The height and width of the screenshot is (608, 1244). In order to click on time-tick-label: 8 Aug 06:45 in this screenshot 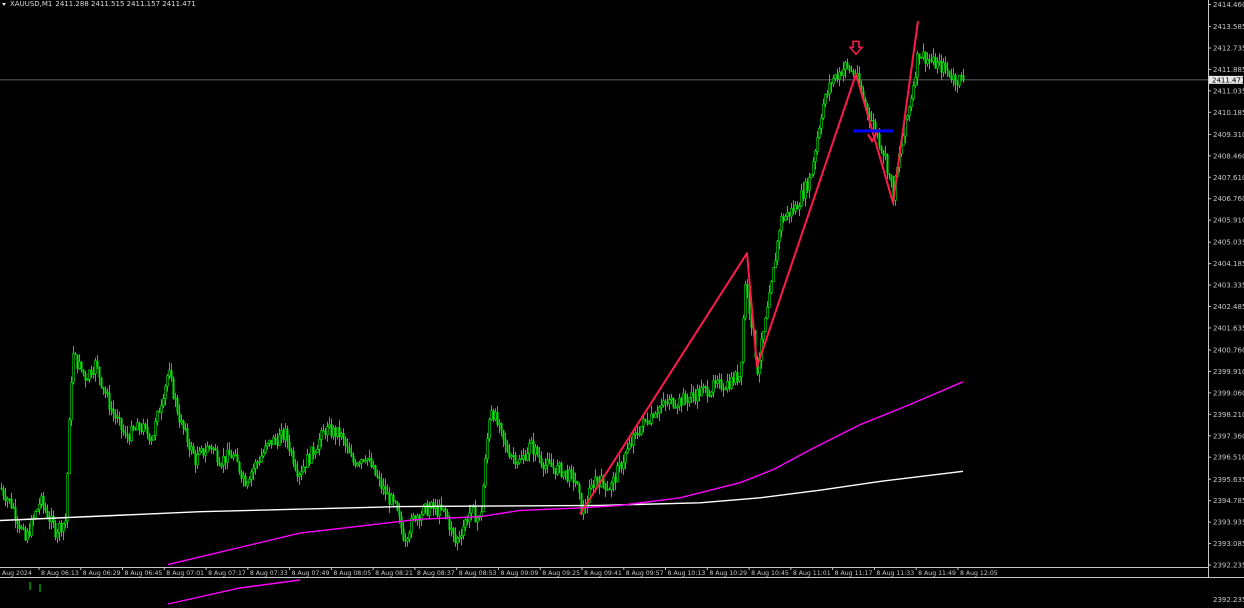, I will do `click(144, 573)`.